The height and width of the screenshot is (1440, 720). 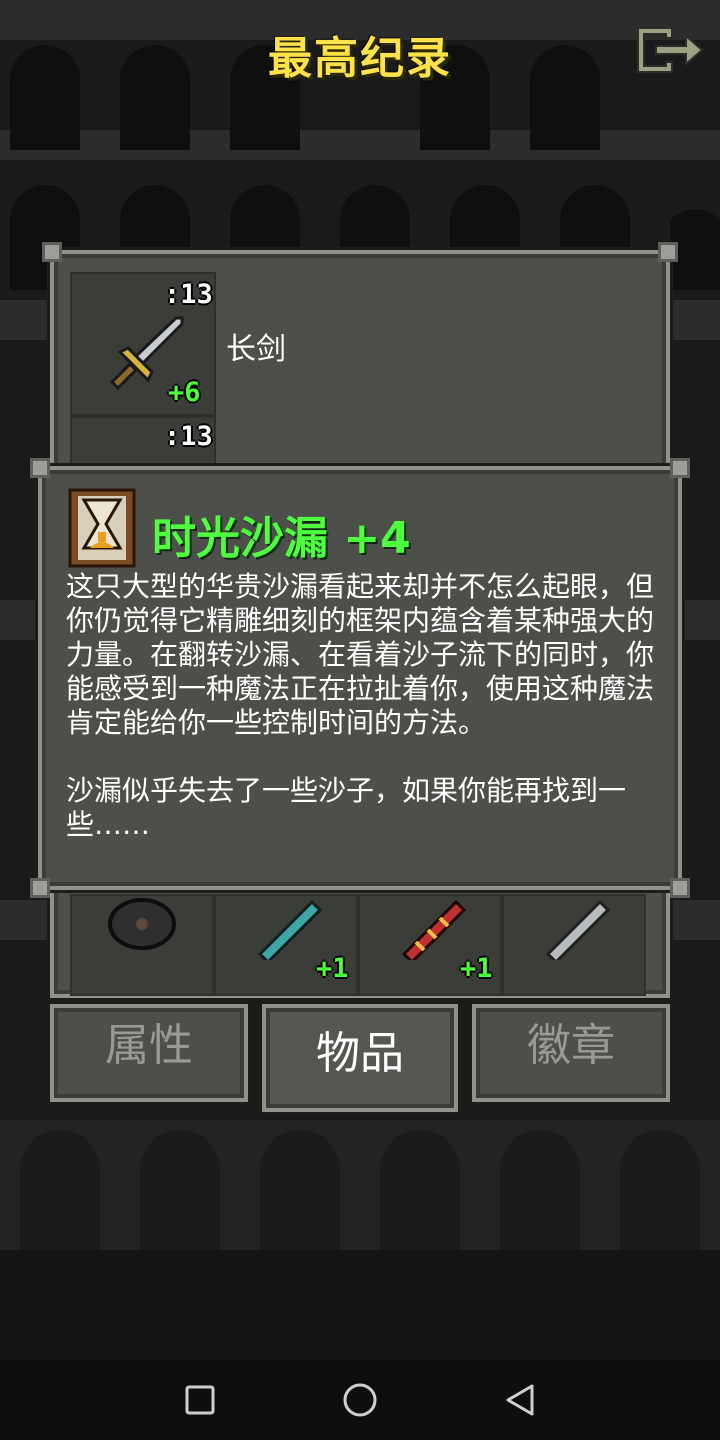 What do you see at coordinates (281, 538) in the screenshot?
I see `item-title: 时光沙漏 +4` at bounding box center [281, 538].